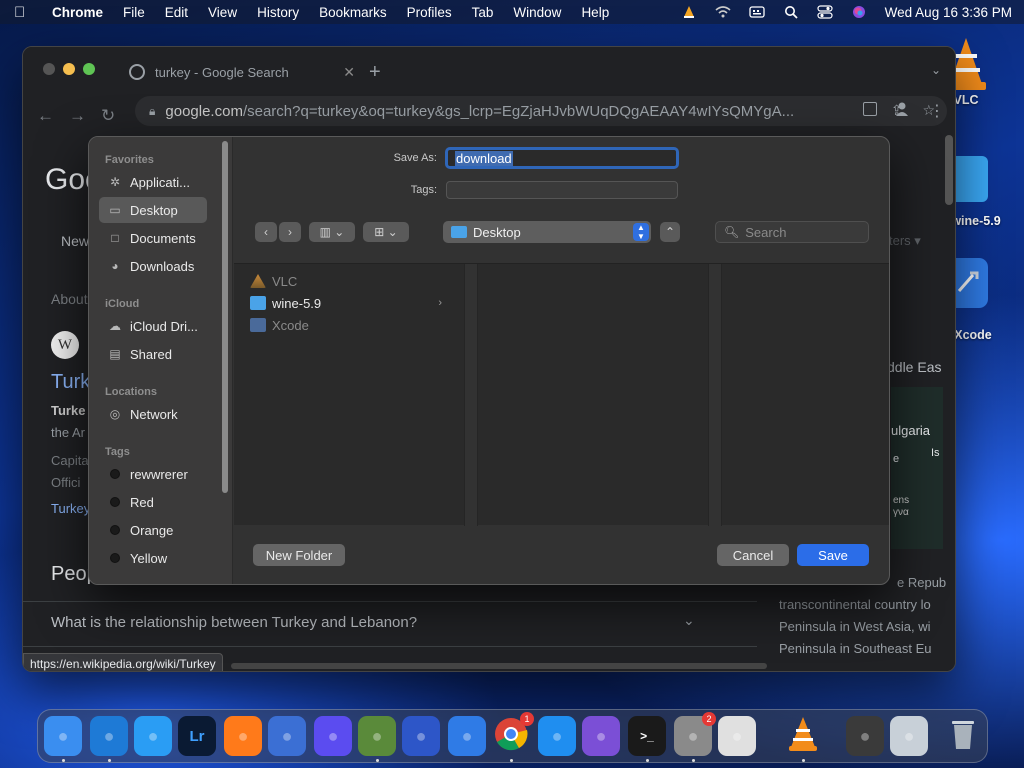  I want to click on zoom-window-button, so click(89, 69).